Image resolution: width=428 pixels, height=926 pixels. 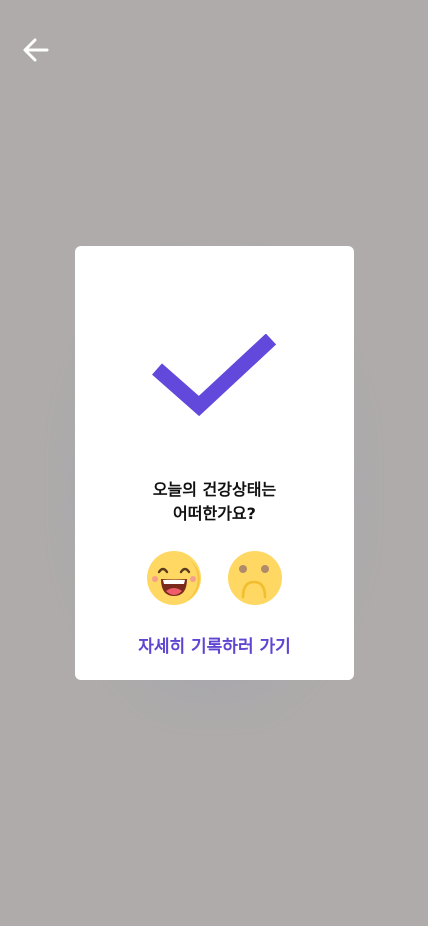 I want to click on record-details-link: 자세히 기록하러 가기, so click(x=214, y=644).